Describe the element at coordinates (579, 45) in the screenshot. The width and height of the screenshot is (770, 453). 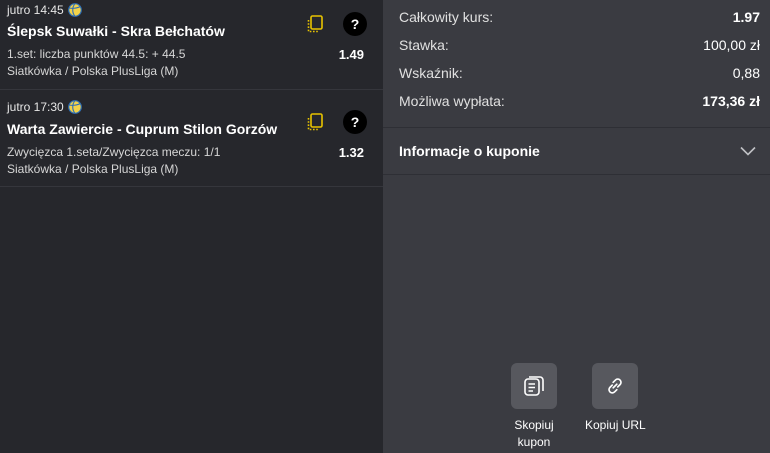
I see `stake-row: Stawka: 100,00 zł` at that location.